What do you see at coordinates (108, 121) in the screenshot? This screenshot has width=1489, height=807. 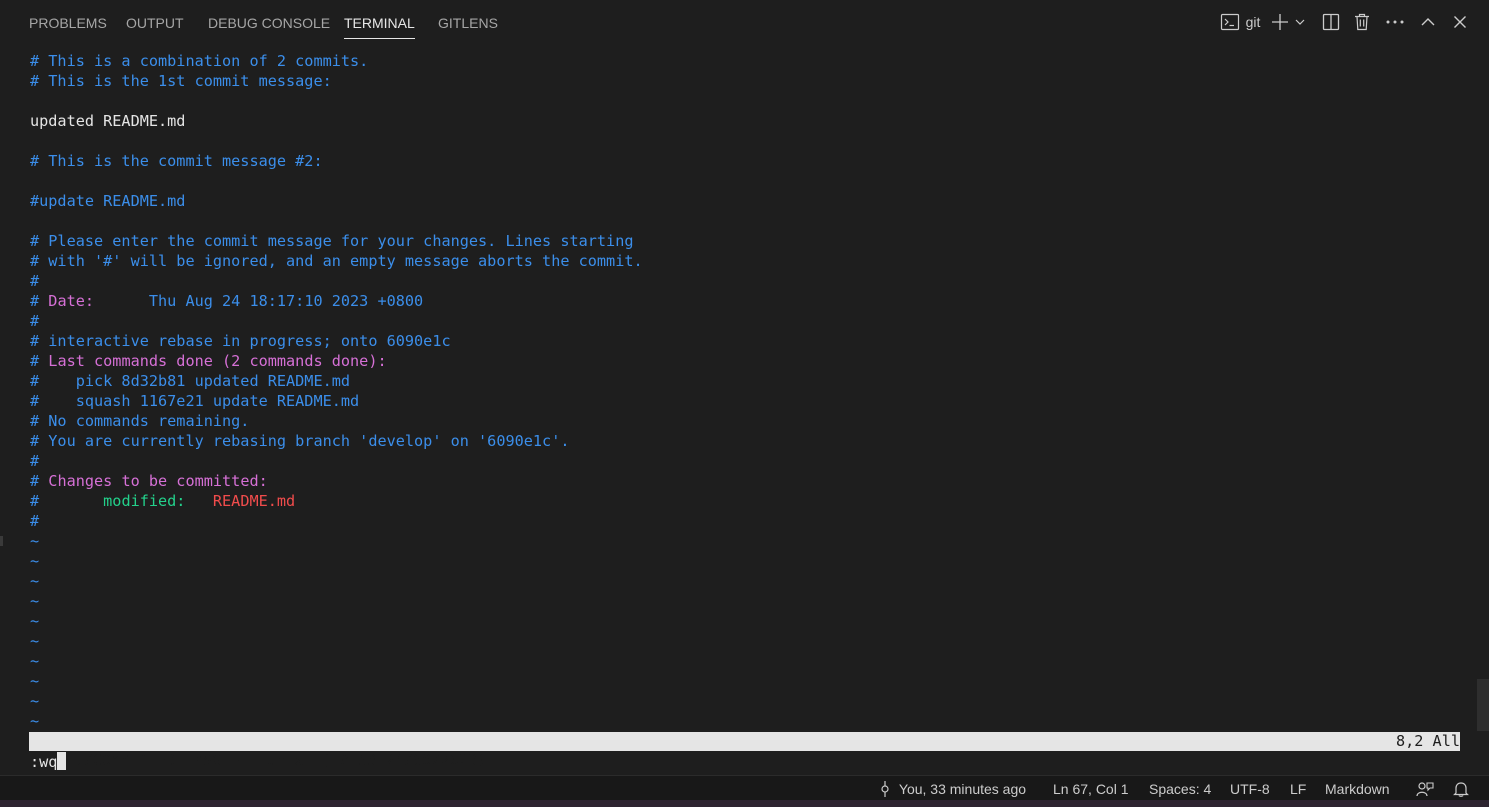 I see `terminal-line: updated README.md` at bounding box center [108, 121].